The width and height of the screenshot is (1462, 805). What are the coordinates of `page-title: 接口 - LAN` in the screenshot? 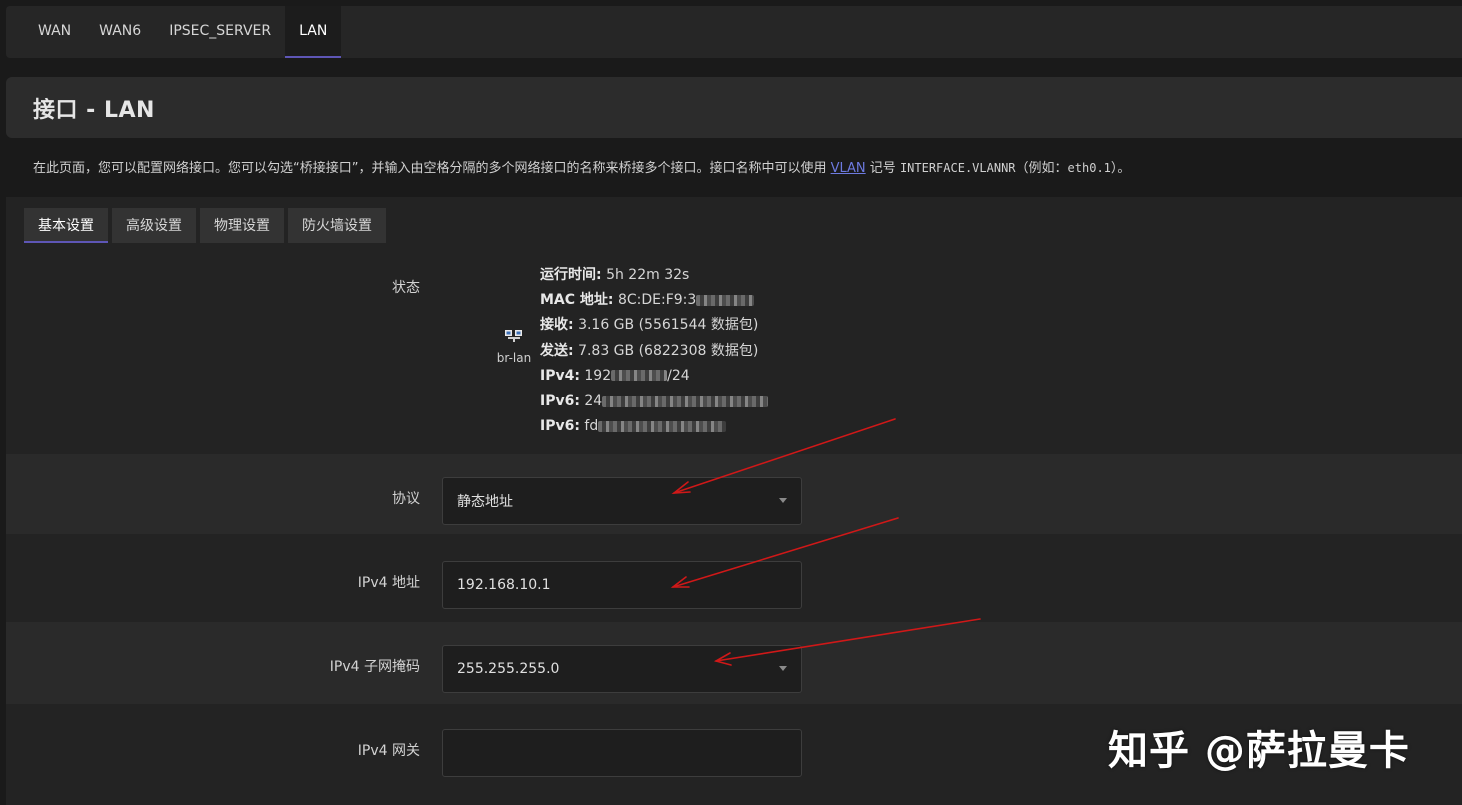 It's located at (94, 110).